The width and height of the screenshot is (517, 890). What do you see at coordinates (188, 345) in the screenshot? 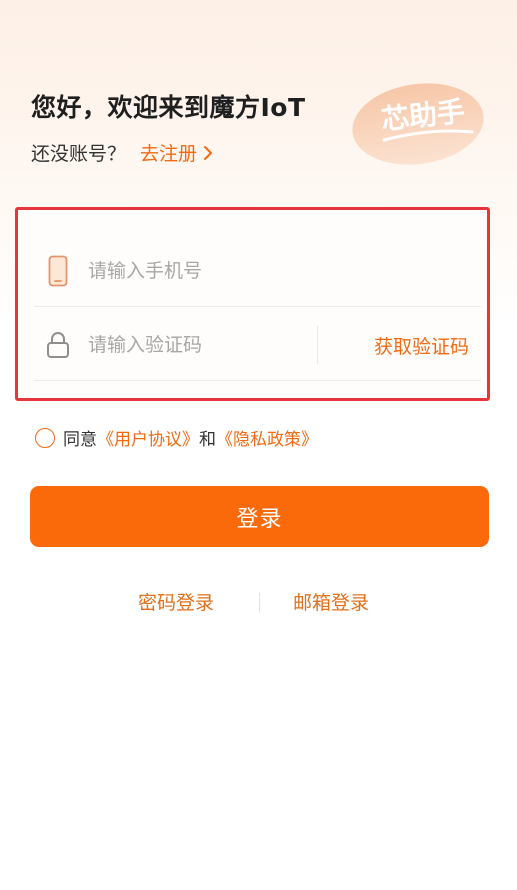
I see `code-input` at bounding box center [188, 345].